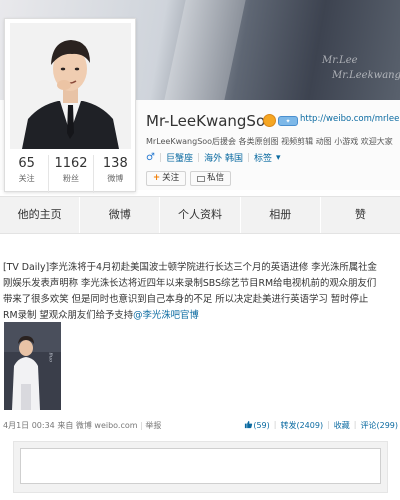 The width and height of the screenshot is (400, 500). Describe the element at coordinates (40, 215) in the screenshot. I see `tab-home: 他的主页` at that location.